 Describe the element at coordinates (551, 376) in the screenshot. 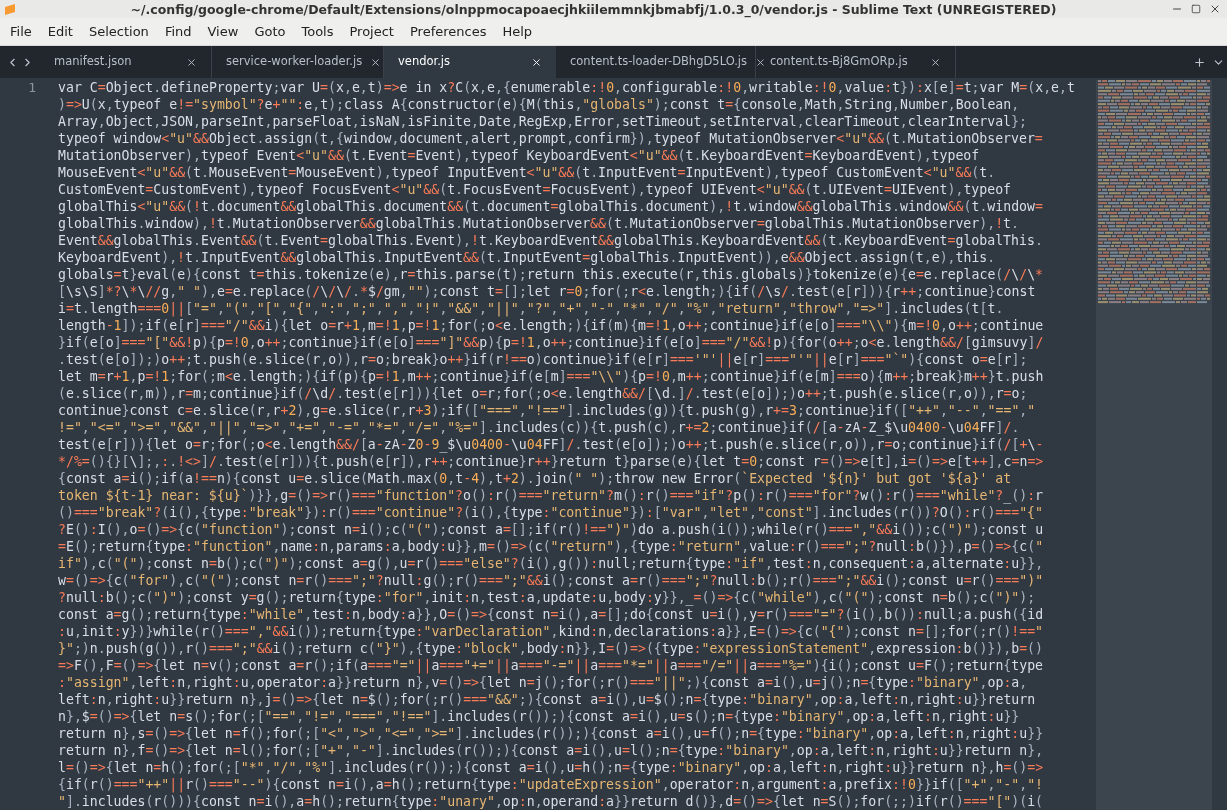

I see `code-line: let m=r+1,p=!1;for(;m<e.length;){if(p){p=!1,m++;continue}if(e[m]==="\\"){p=!0,m++;continue}if(e[m]===o){m++;break}m++}t.push` at that location.